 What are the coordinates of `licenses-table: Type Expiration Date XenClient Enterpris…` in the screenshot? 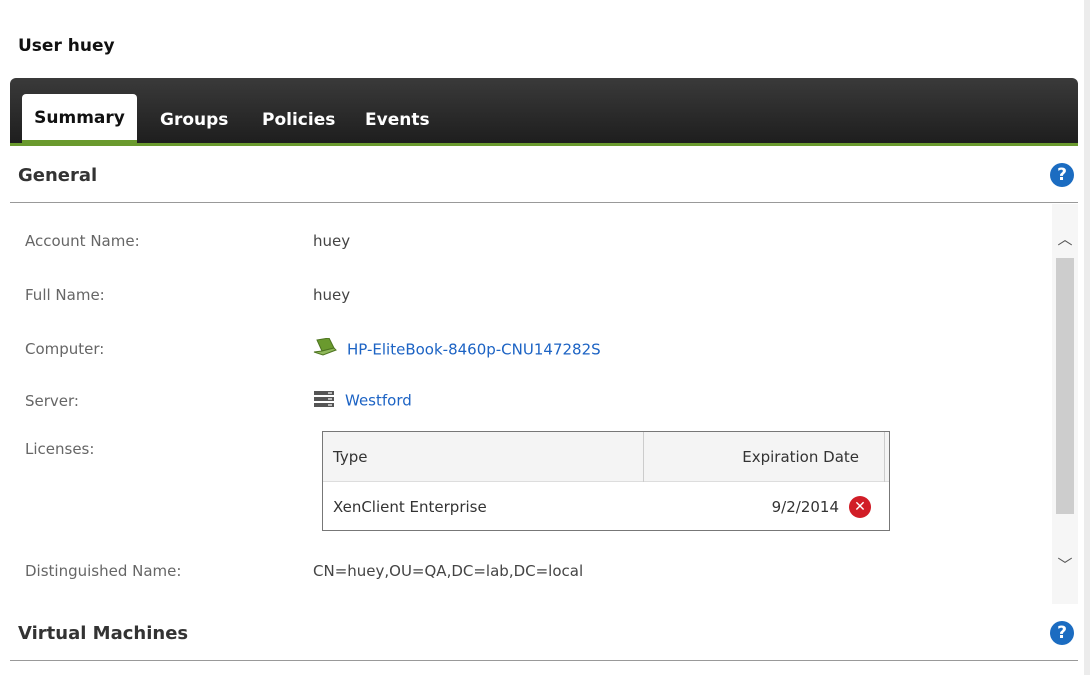 It's located at (606, 481).